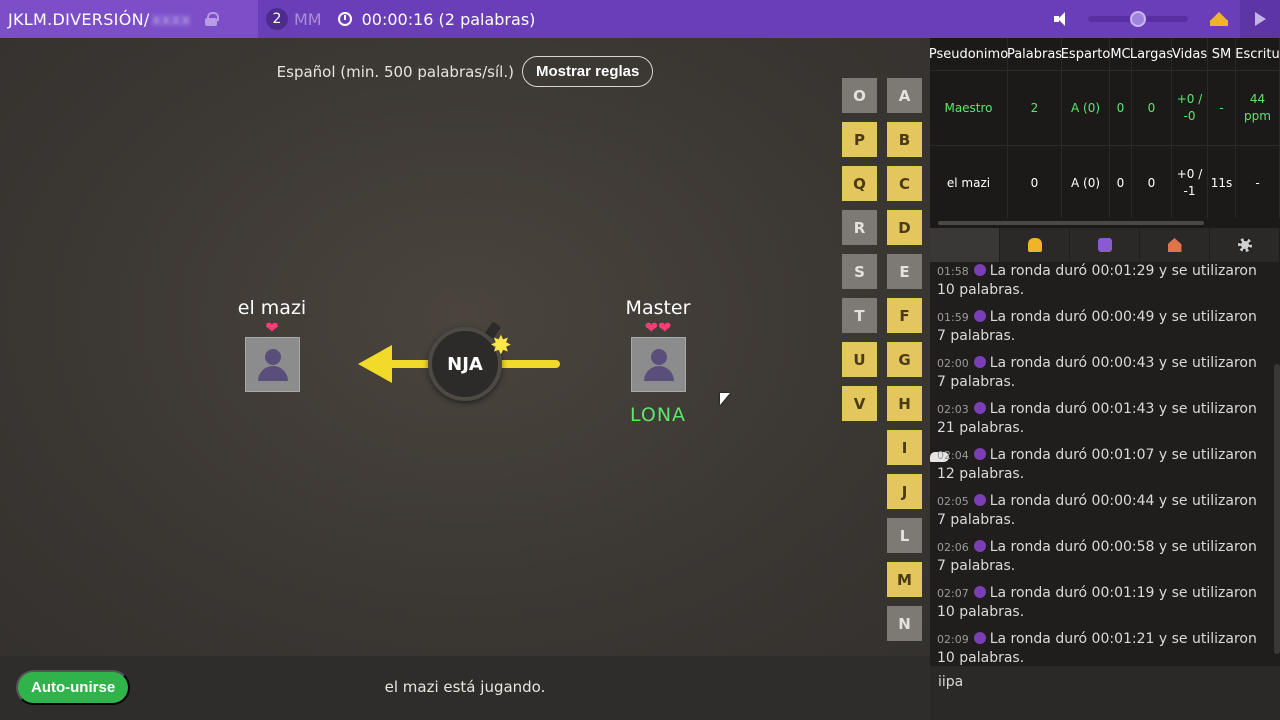 Image resolution: width=1280 pixels, height=720 pixels. Describe the element at coordinates (587, 71) in the screenshot. I see `show-rules-button: Mostrar reglas` at that location.